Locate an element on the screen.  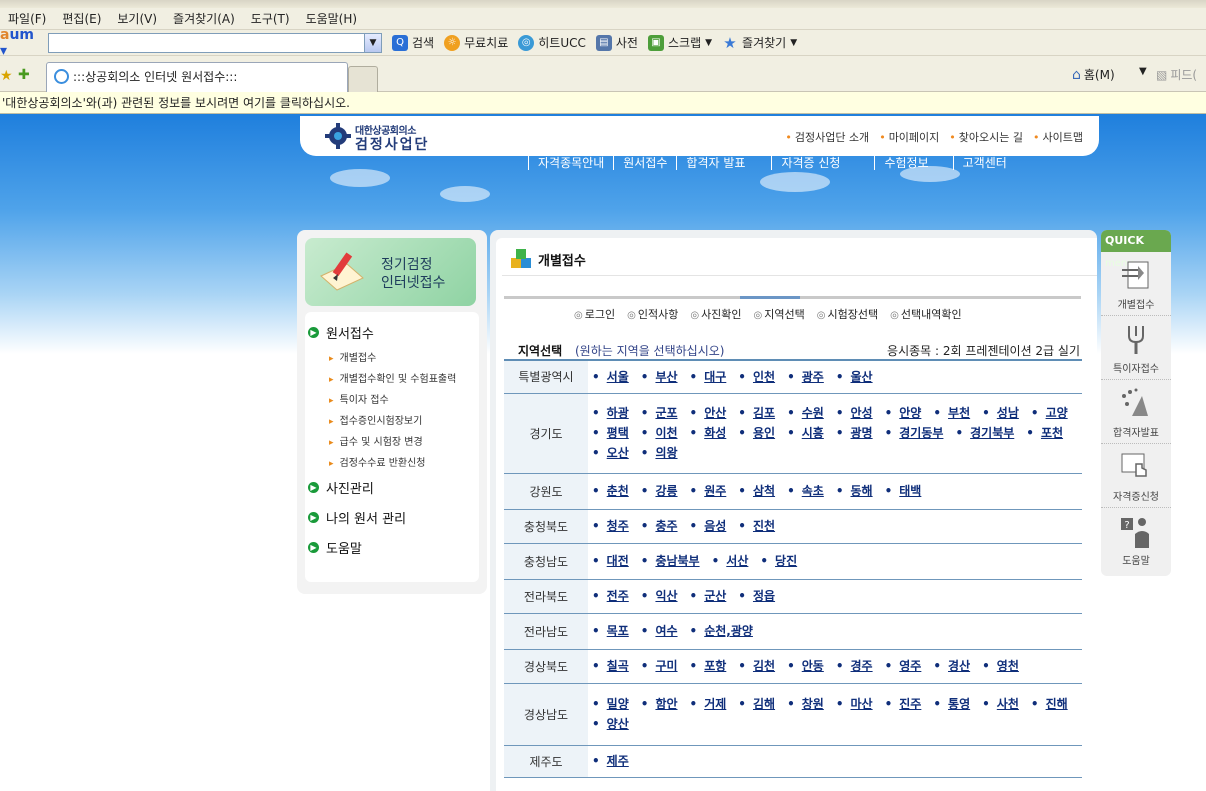
city-link: 용인 is located at coordinates (756, 433).